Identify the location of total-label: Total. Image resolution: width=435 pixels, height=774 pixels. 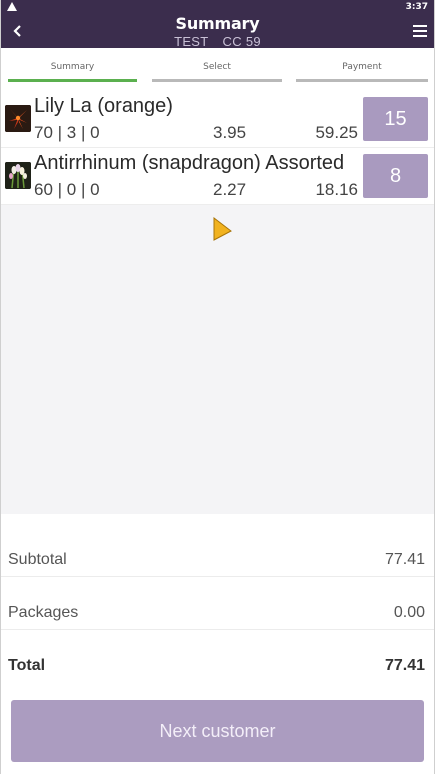
(27, 665).